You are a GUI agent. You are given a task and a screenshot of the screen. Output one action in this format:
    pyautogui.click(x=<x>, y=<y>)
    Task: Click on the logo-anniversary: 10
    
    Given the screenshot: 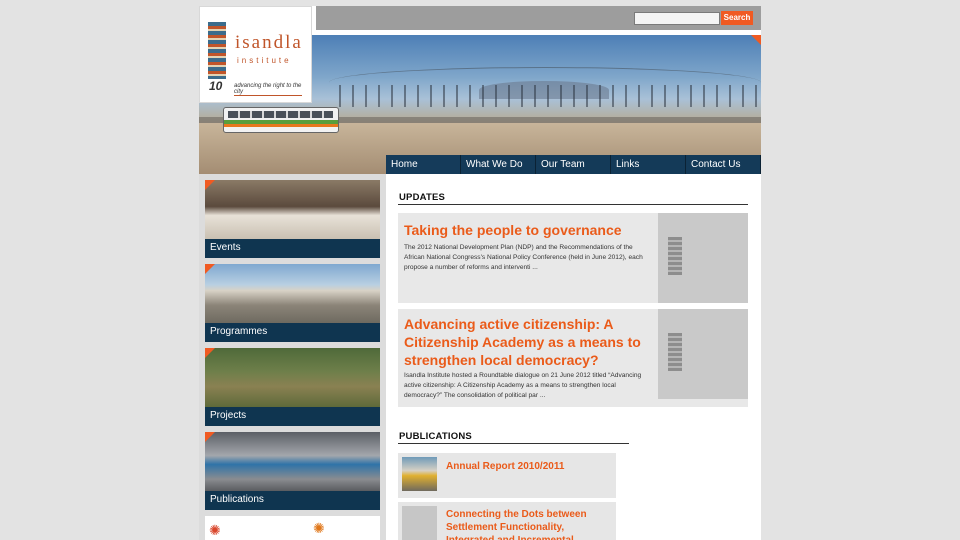 What is the action you would take?
    pyautogui.click(x=216, y=86)
    